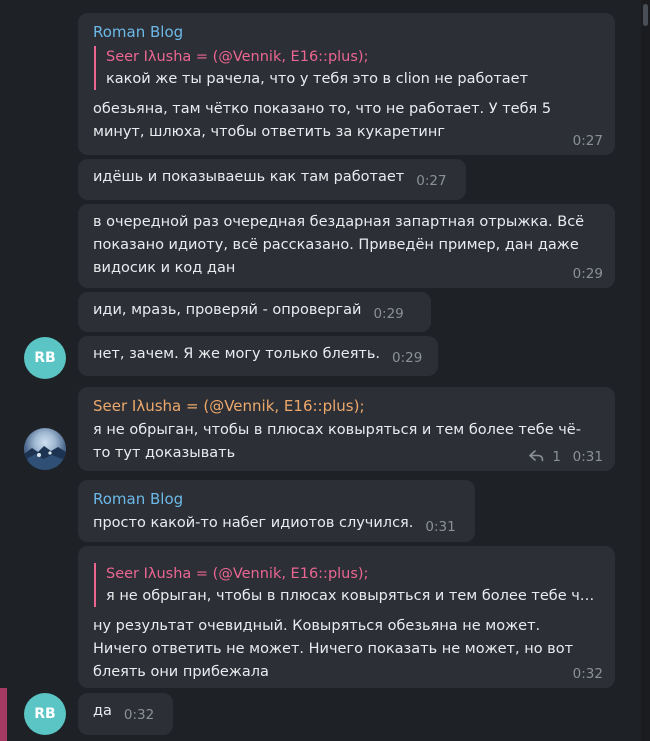 This screenshot has width=650, height=741. Describe the element at coordinates (645, 370) in the screenshot. I see `scrollbar` at that location.